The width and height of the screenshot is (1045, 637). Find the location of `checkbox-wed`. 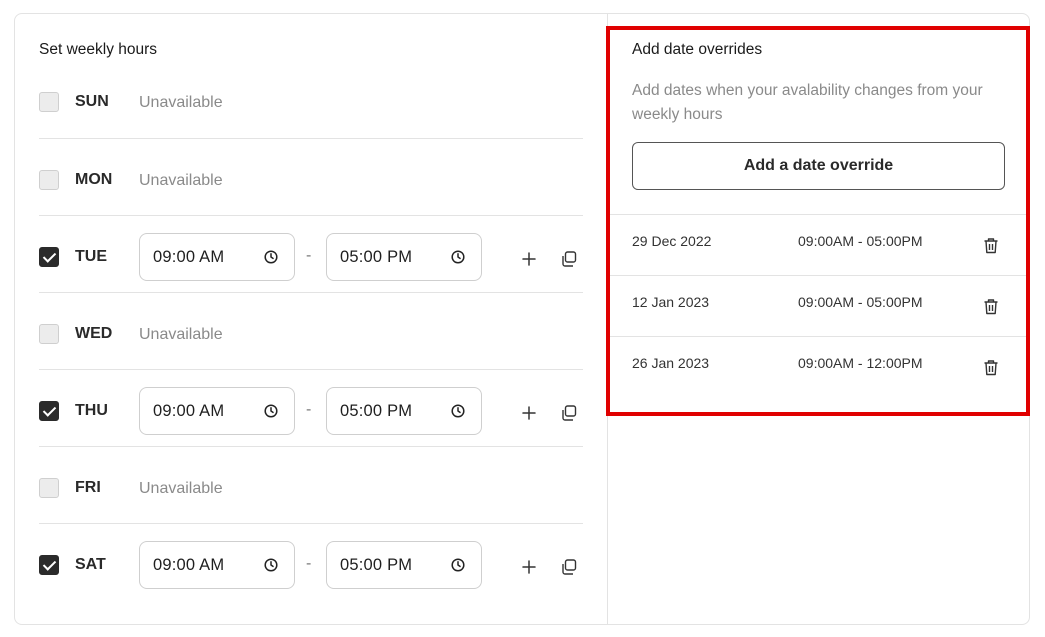

checkbox-wed is located at coordinates (49, 334).